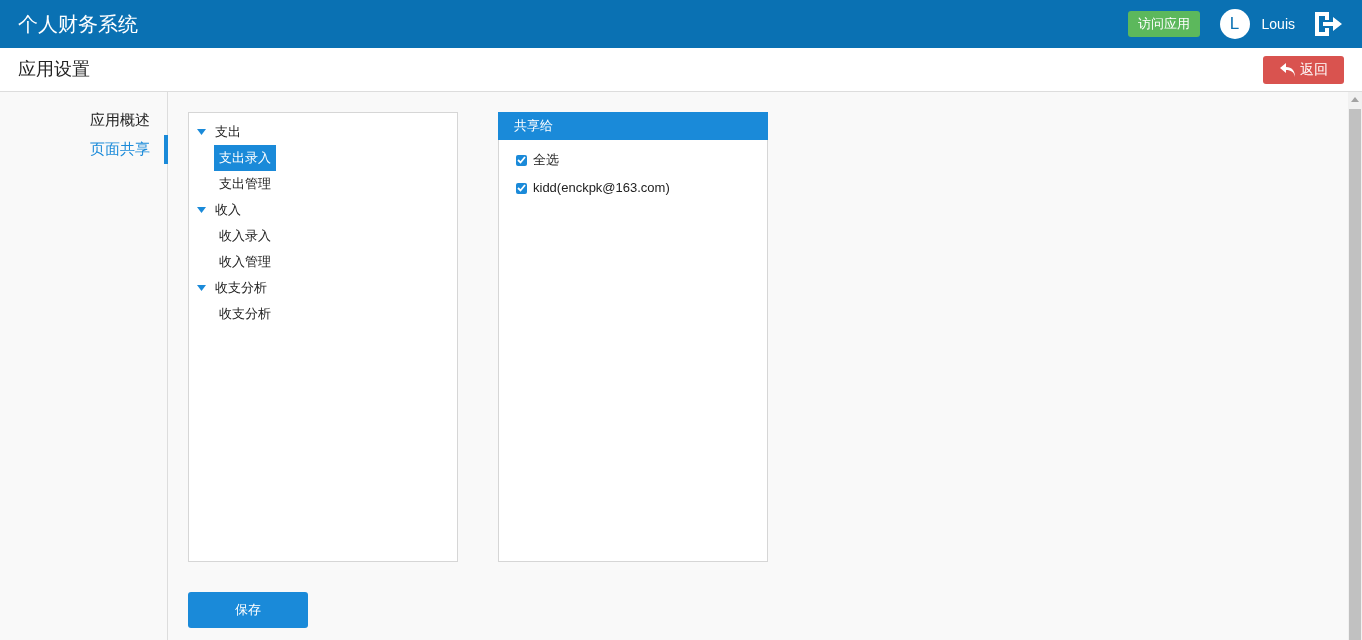 This screenshot has height=640, width=1362. What do you see at coordinates (633, 126) in the screenshot?
I see `share-panel-header: 共享给` at bounding box center [633, 126].